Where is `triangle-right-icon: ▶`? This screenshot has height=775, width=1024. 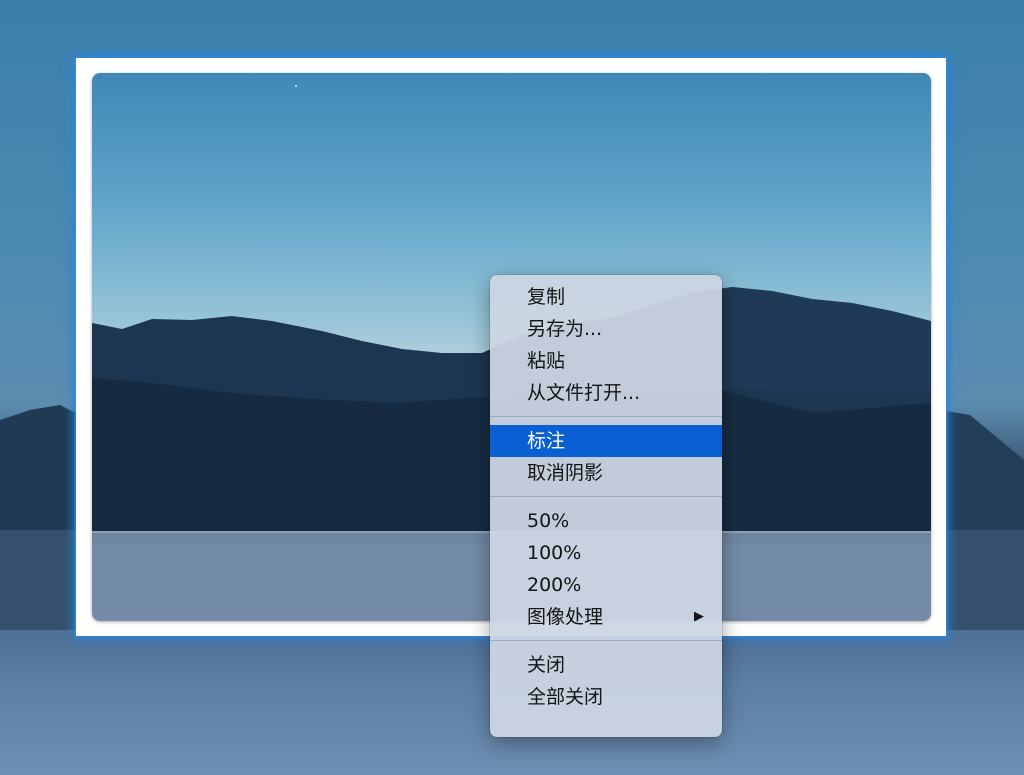 triangle-right-icon: ▶ is located at coordinates (699, 616).